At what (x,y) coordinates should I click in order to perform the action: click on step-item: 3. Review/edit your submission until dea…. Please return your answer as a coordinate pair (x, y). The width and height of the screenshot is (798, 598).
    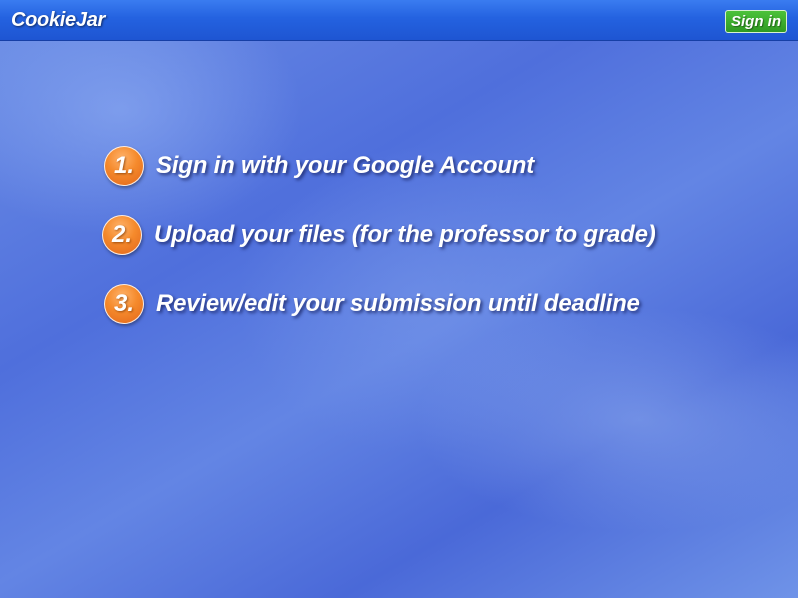
    Looking at the image, I should click on (372, 304).